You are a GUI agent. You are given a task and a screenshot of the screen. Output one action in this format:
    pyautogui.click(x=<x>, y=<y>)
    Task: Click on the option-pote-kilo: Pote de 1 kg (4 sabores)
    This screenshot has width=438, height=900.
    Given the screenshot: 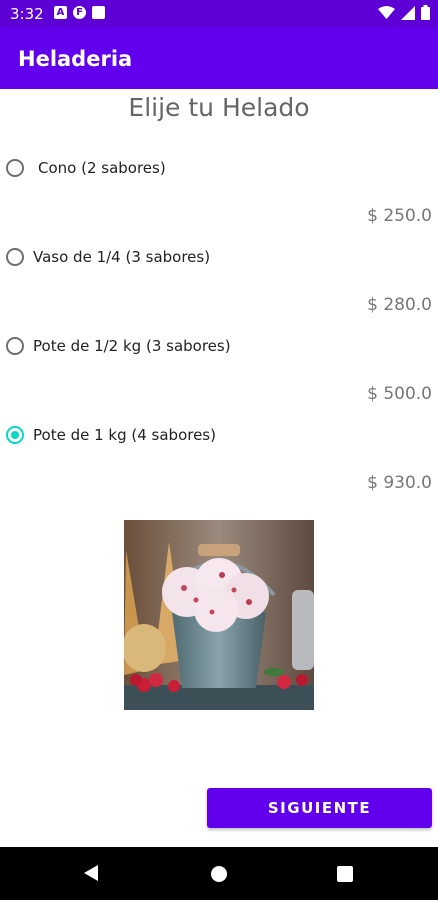 What is the action you would take?
    pyautogui.click(x=111, y=435)
    